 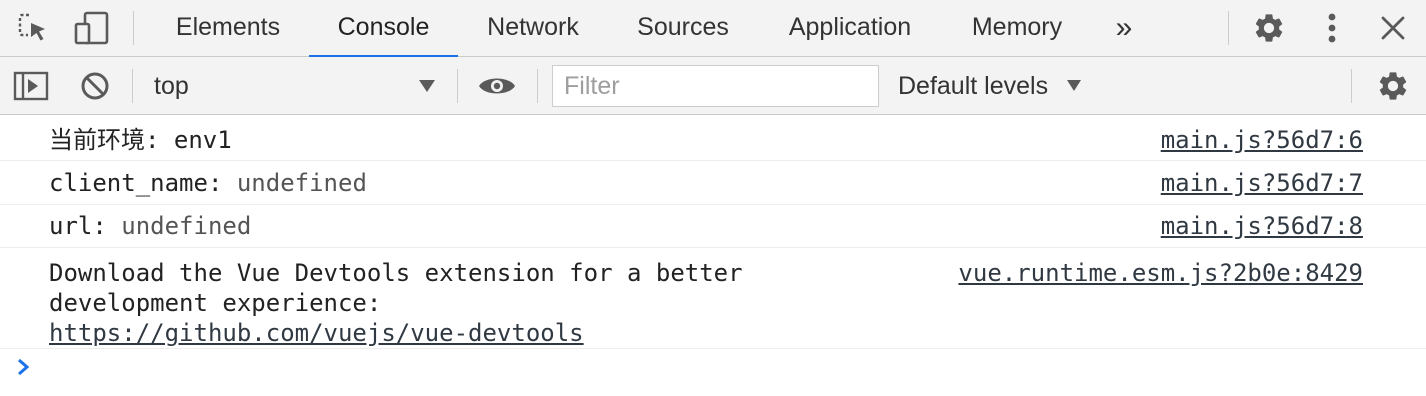 I want to click on console-settings-gear-icon, so click(x=1393, y=86).